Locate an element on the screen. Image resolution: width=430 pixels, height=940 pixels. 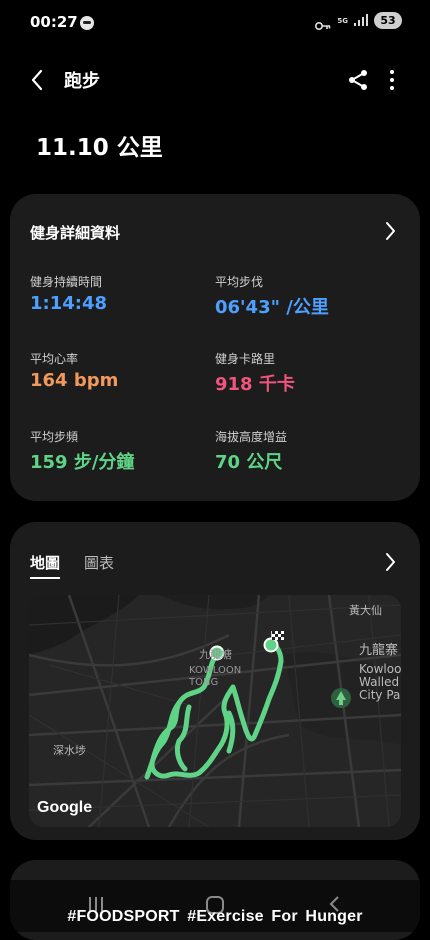
workout-details-title: 健身詳細資料 is located at coordinates (75, 233).